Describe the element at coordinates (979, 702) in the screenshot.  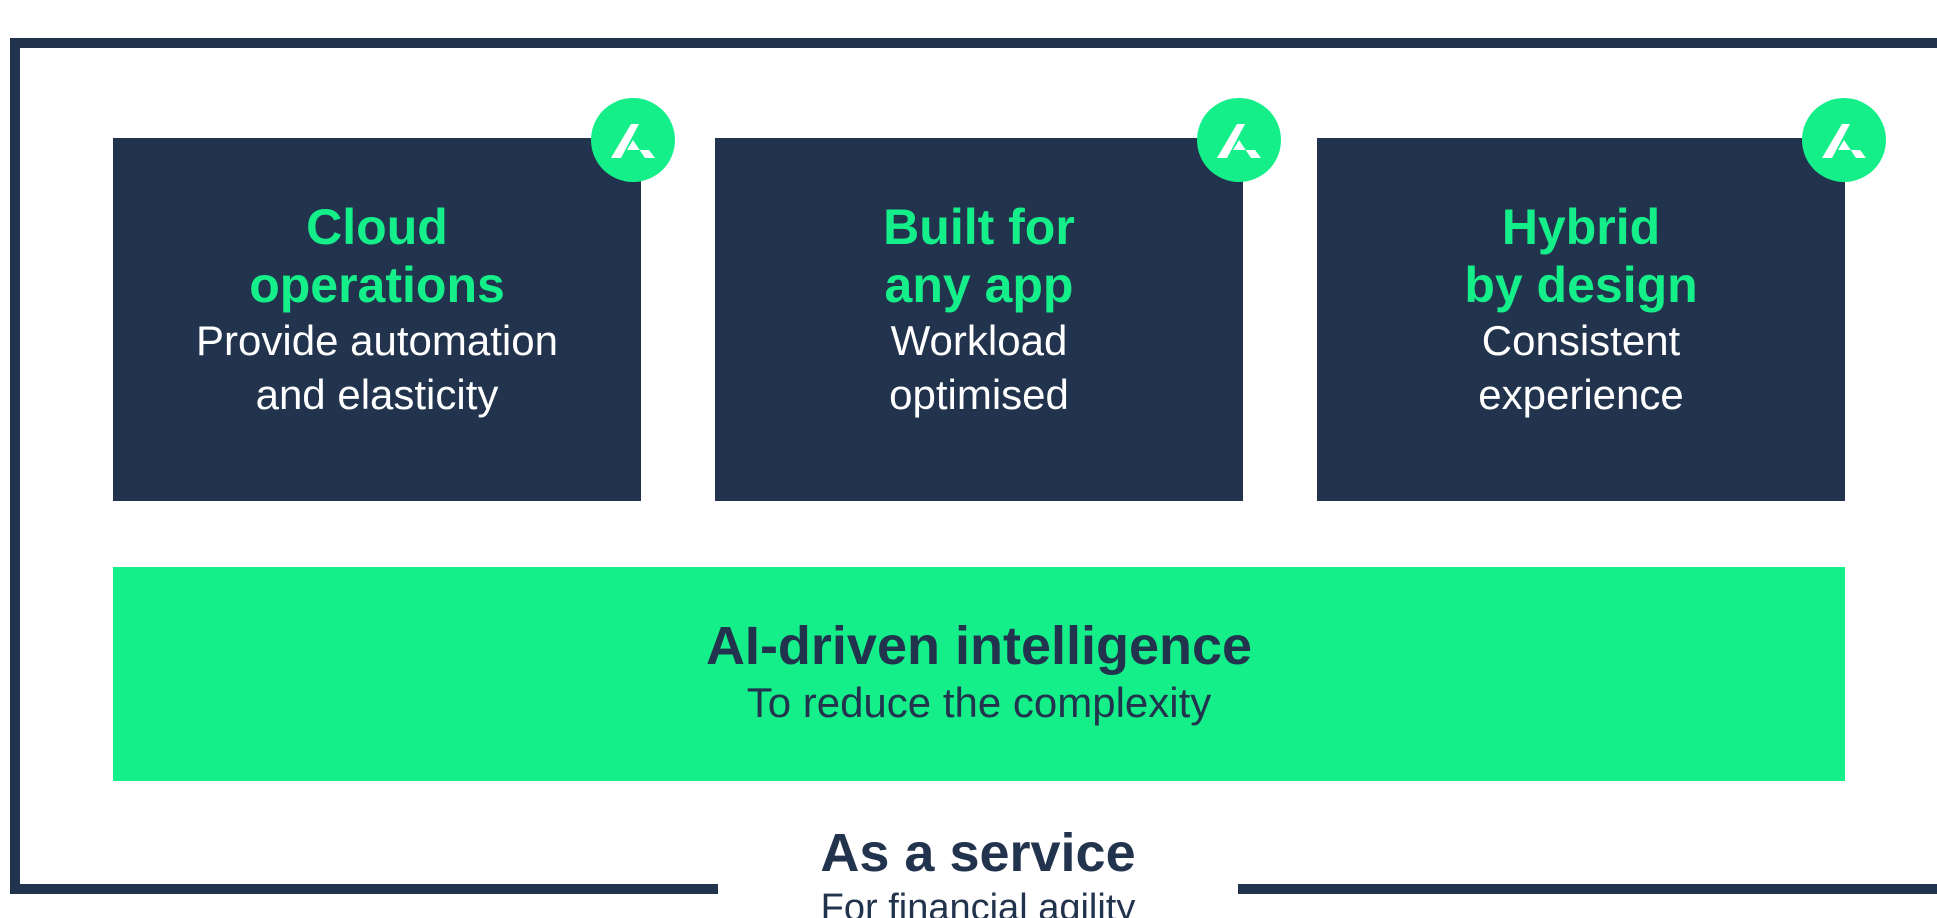
I see `ai-bar-subtitle: To reduce the complexity` at that location.